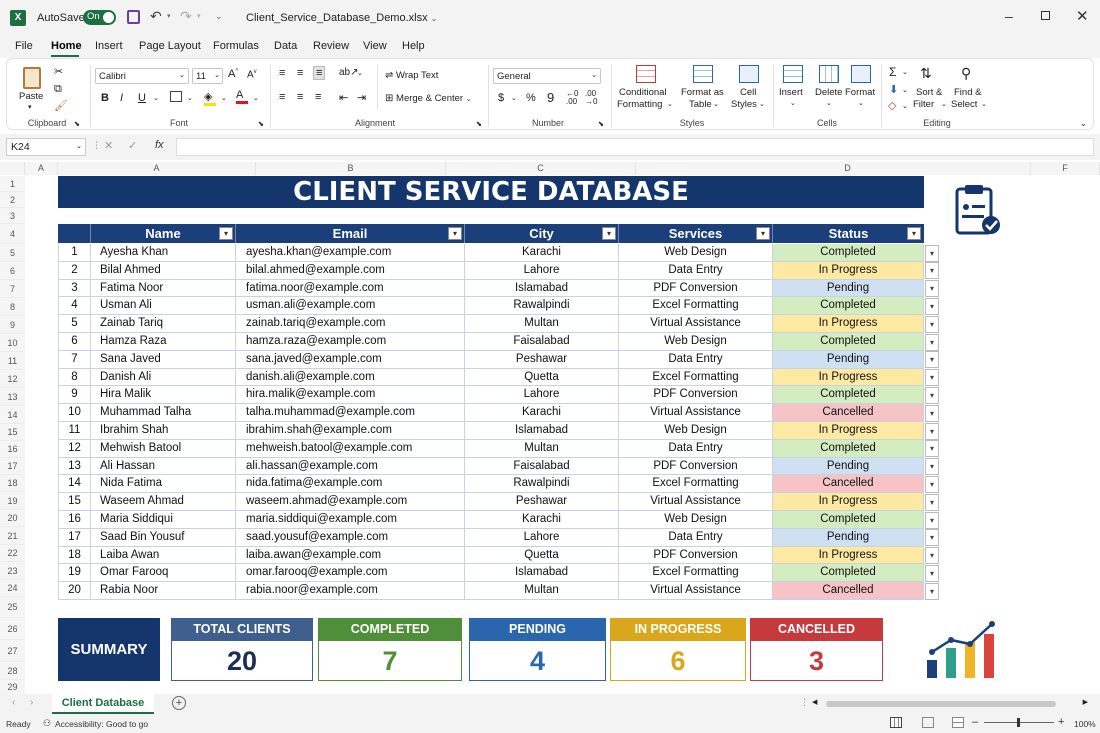 The height and width of the screenshot is (733, 1100). What do you see at coordinates (74, 253) in the screenshot?
I see `table-cell: 1` at bounding box center [74, 253].